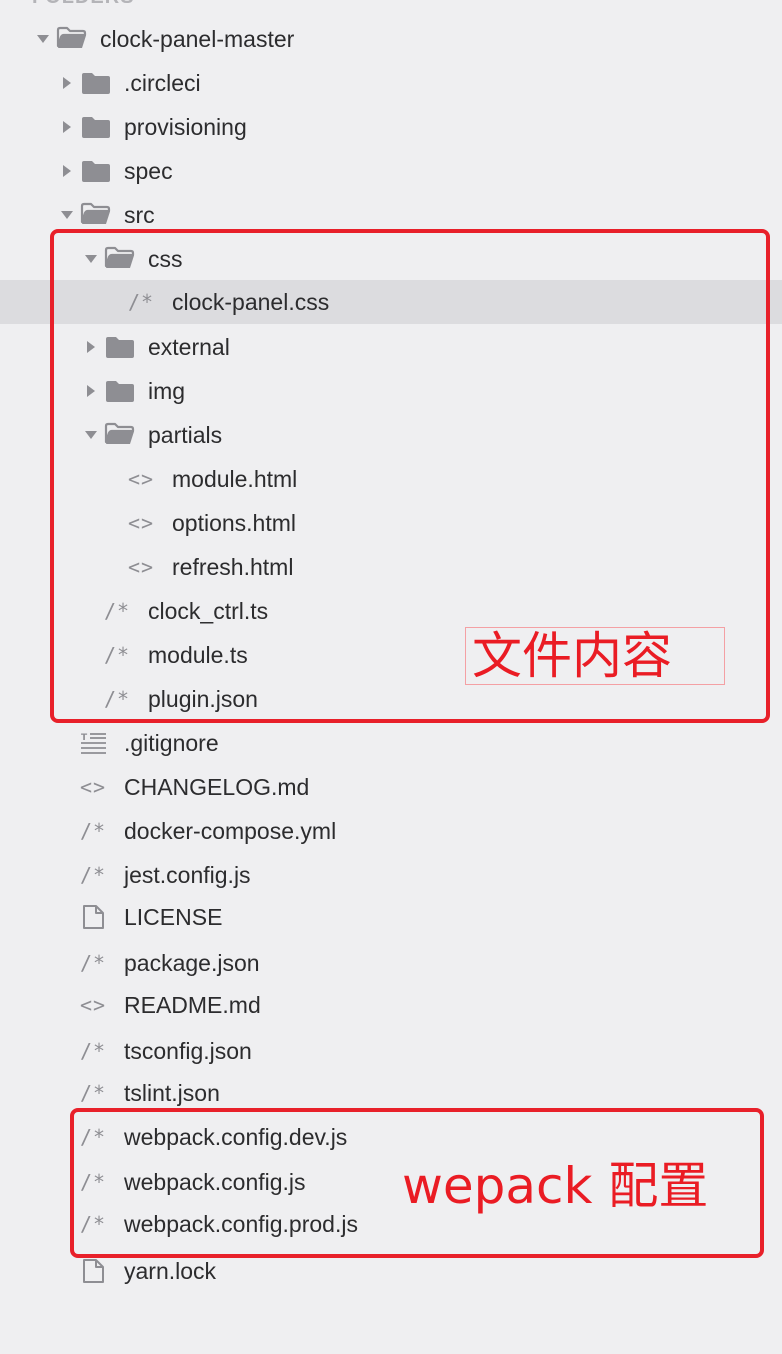 The image size is (782, 1354). Describe the element at coordinates (391, 831) in the screenshot. I see `tree-file-row: /* docker-compose.yml` at that location.